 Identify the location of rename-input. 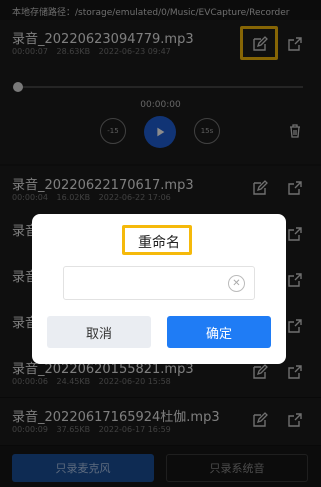
(159, 283).